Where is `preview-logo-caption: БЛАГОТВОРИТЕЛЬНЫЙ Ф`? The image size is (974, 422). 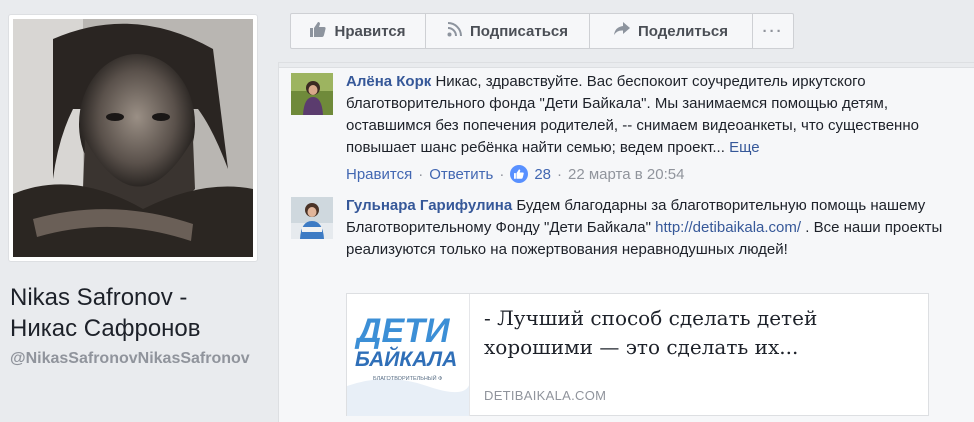
preview-logo-caption: БЛАГОТВОРИТЕЛЬНЫЙ Ф is located at coordinates (407, 378).